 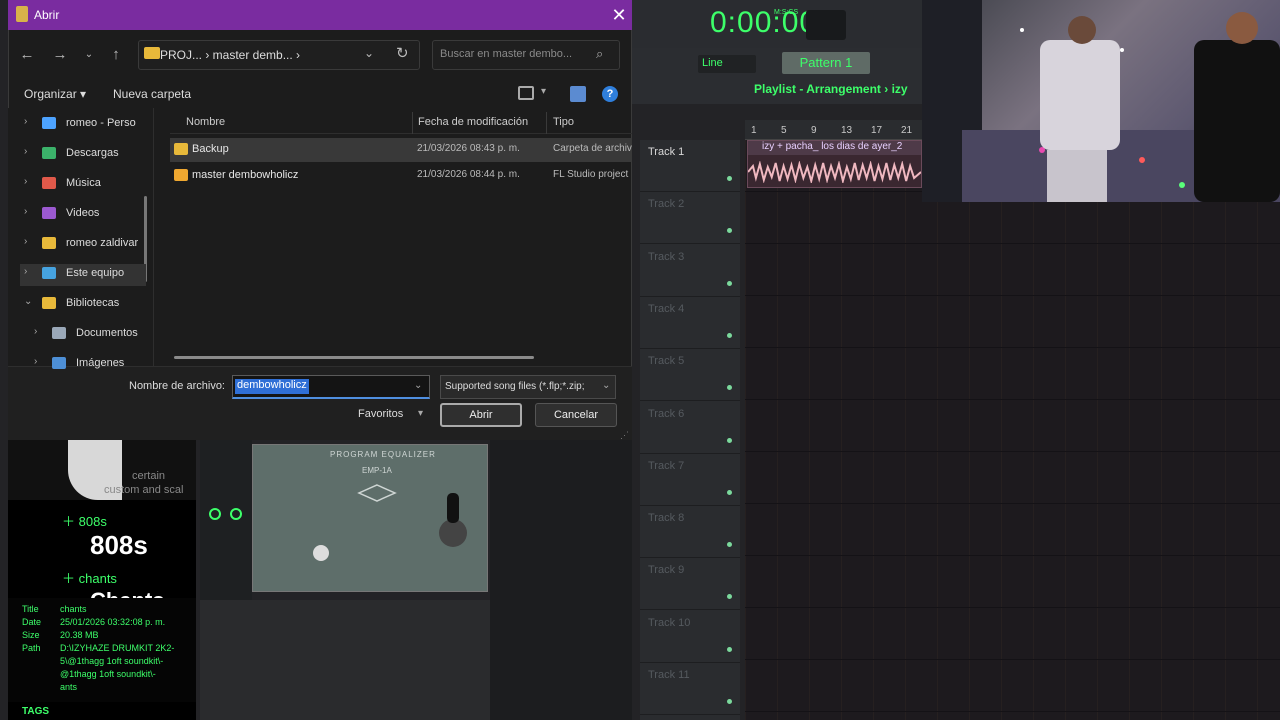 What do you see at coordinates (83, 155) in the screenshot?
I see `nav-item: › Descargas` at bounding box center [83, 155].